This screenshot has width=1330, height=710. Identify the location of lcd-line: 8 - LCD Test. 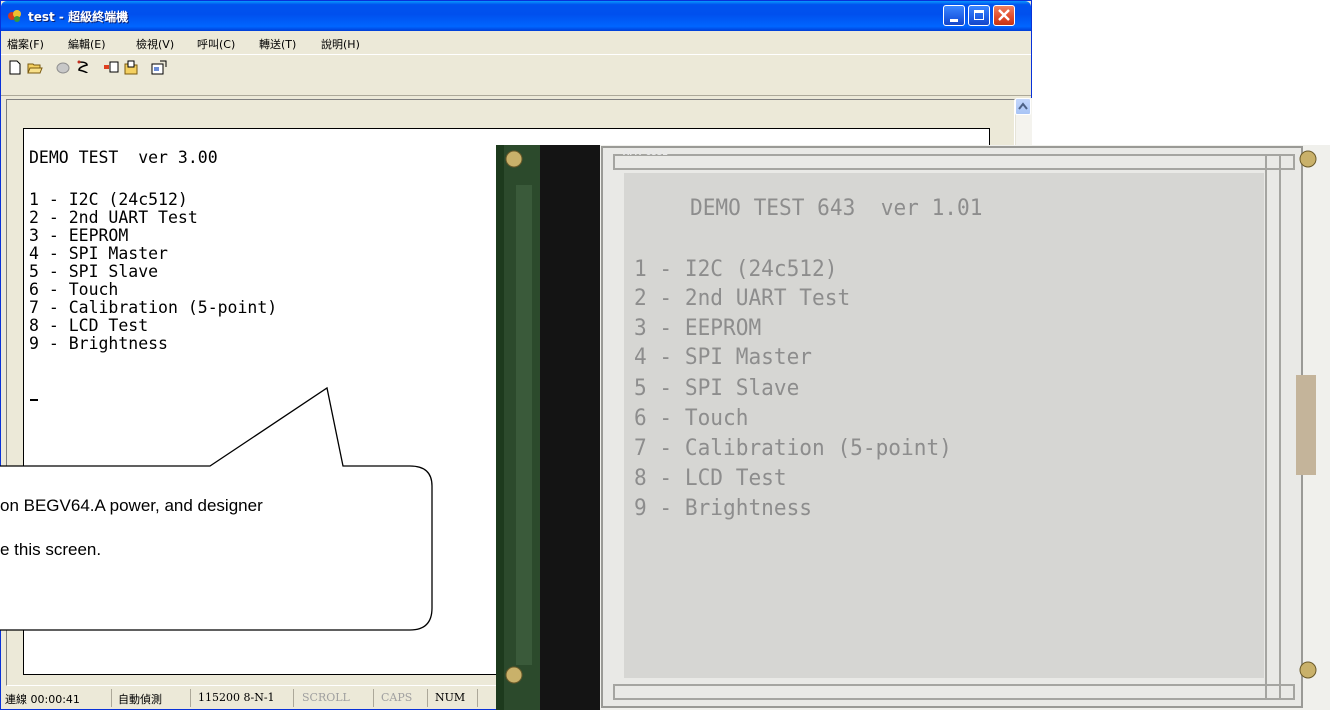
(710, 478).